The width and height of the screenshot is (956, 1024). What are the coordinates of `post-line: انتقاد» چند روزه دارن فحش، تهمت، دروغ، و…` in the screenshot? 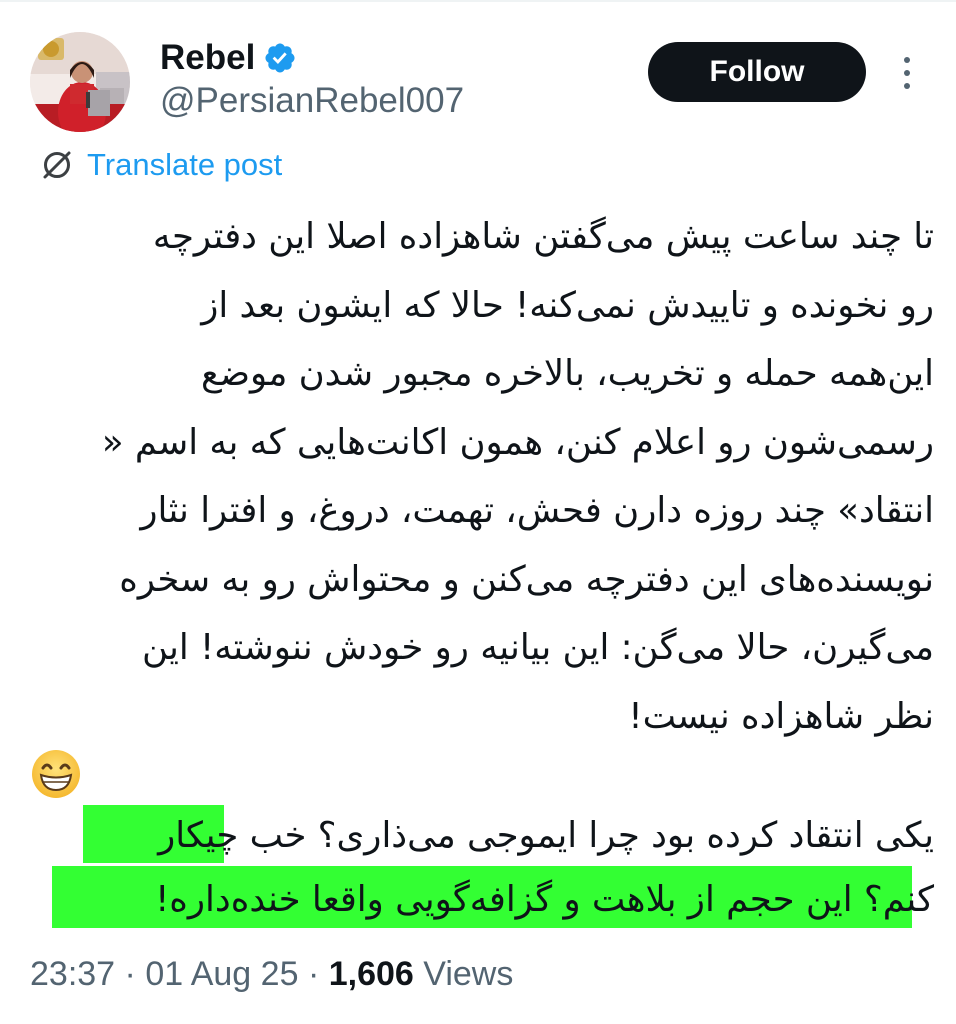 It's located at (537, 510).